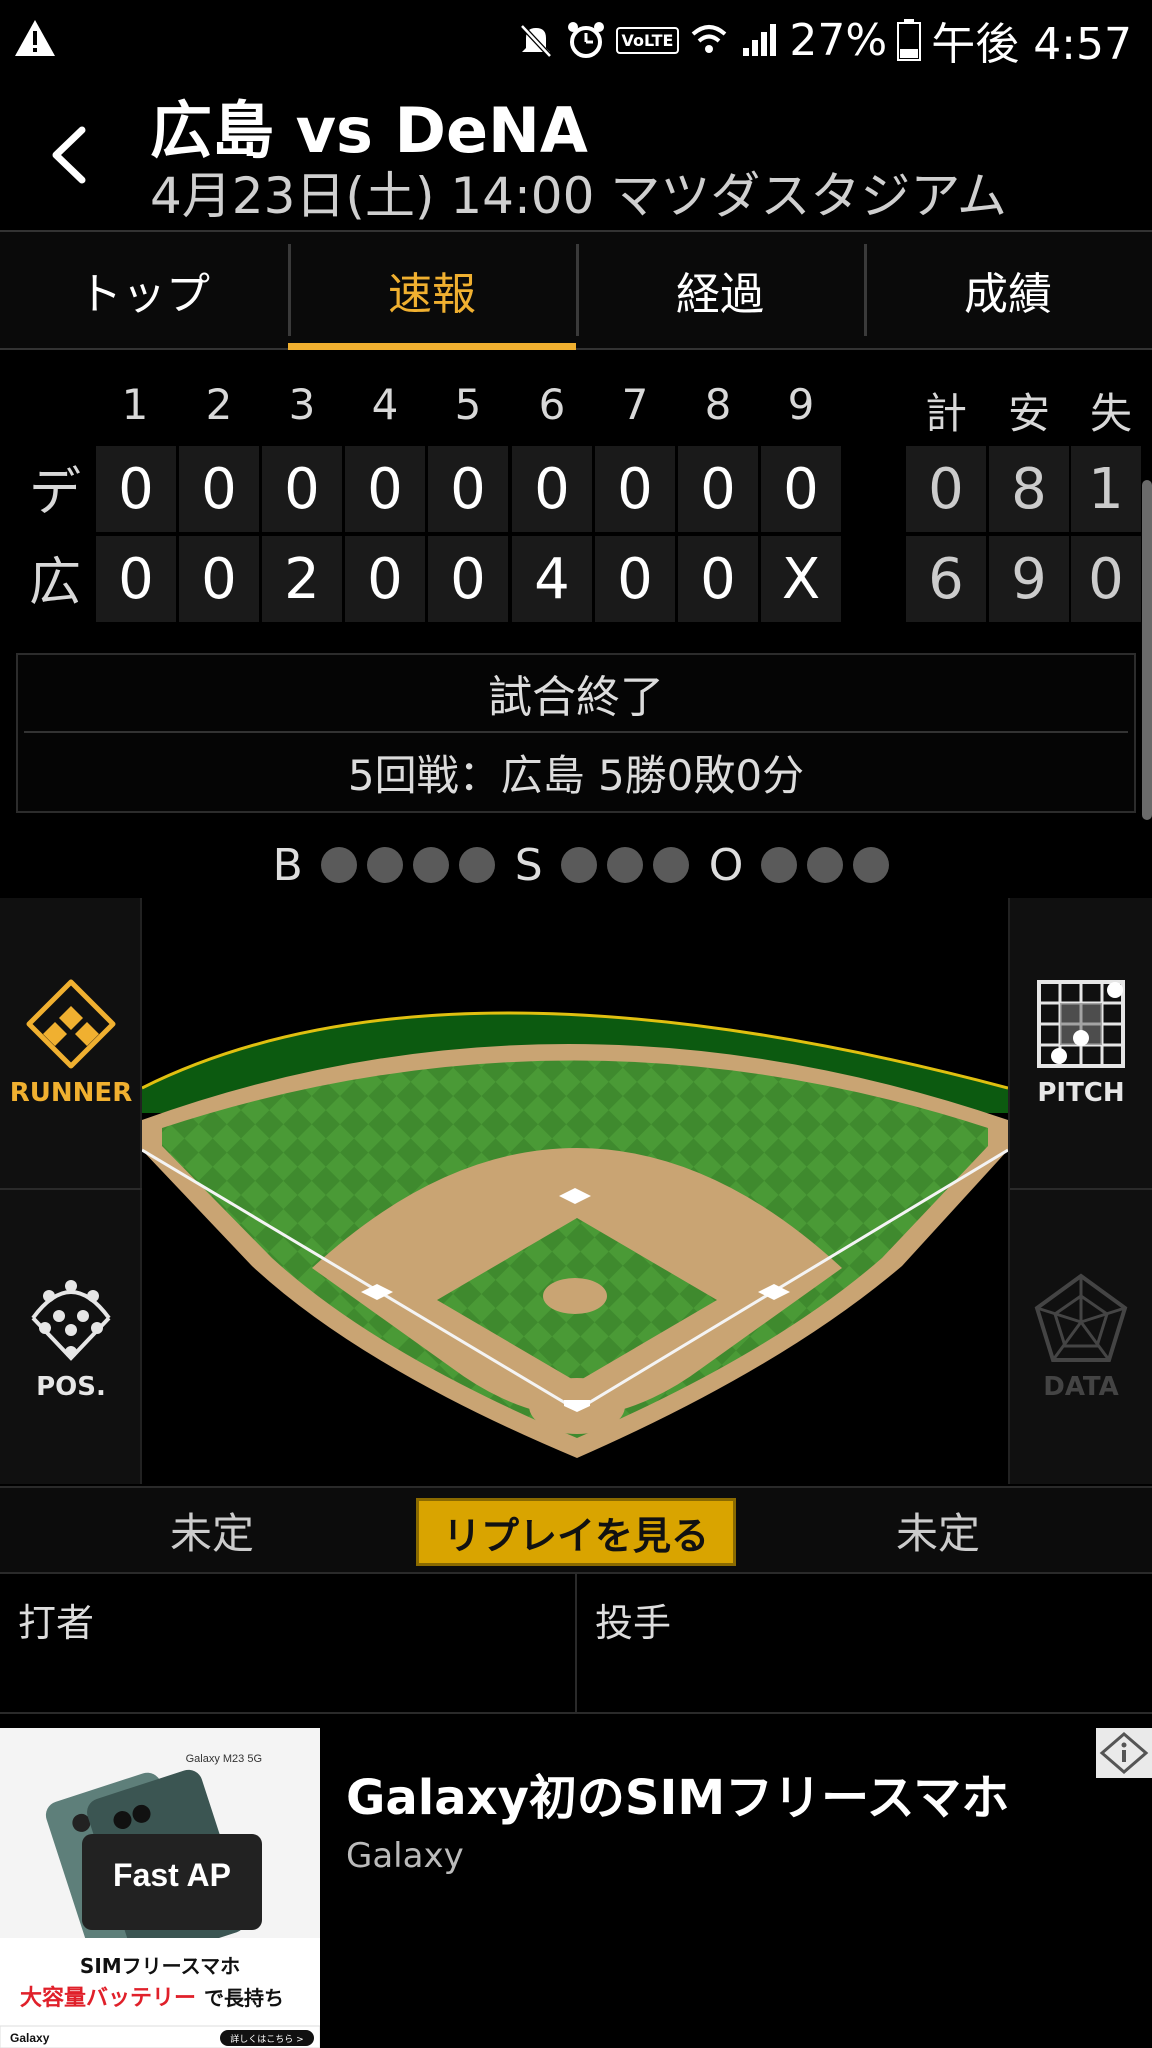  I want to click on ad-footer-brand: Galaxy, so click(30, 2038).